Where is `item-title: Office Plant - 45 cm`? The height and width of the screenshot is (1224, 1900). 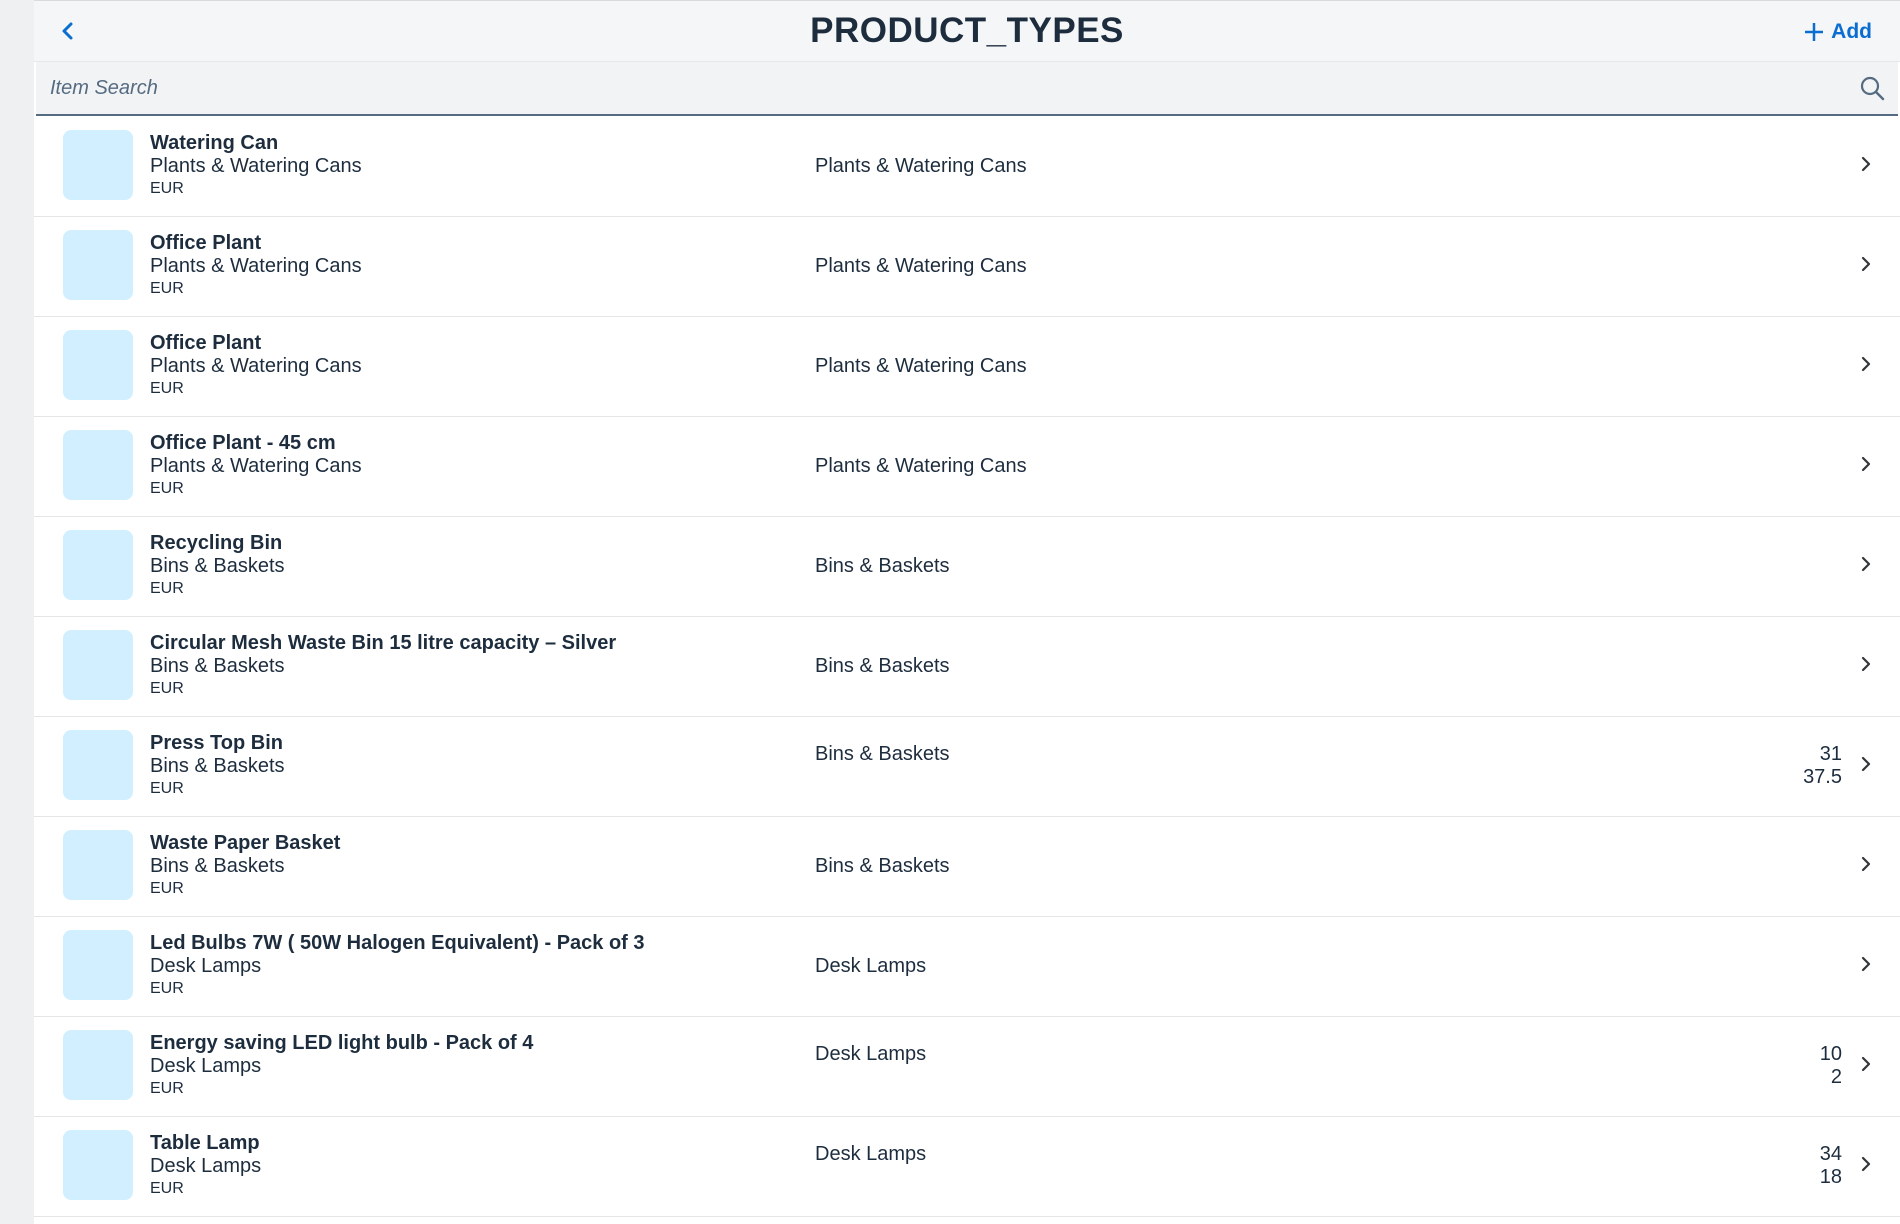 item-title: Office Plant - 45 cm is located at coordinates (243, 443).